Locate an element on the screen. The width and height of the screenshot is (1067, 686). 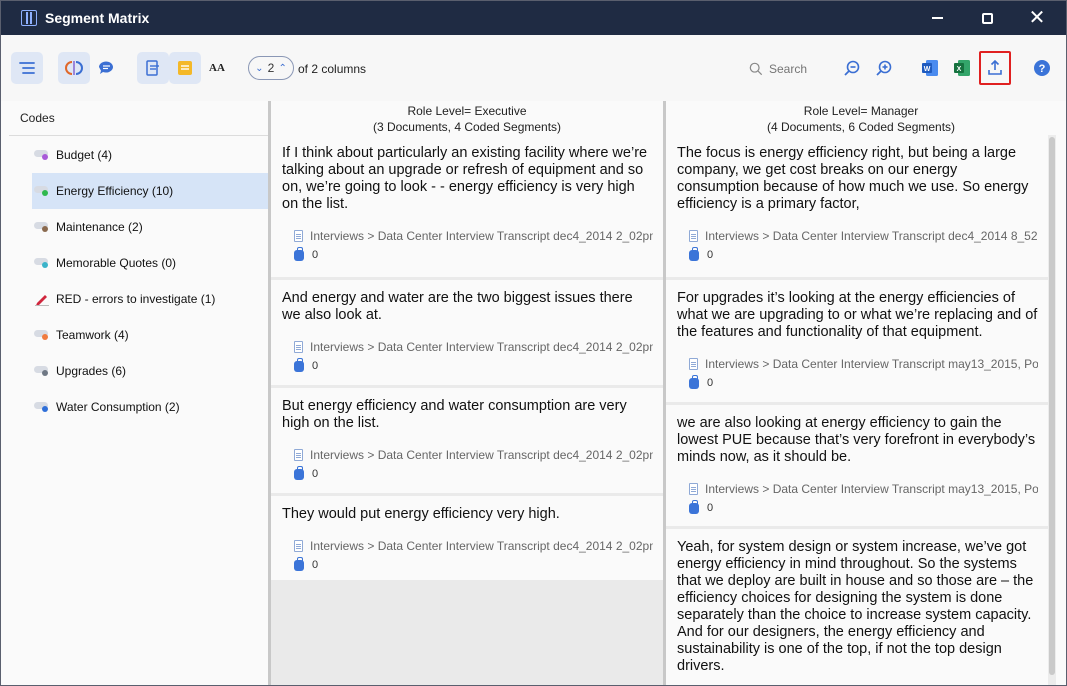
code-item: Upgrades (6) is located at coordinates (150, 371).